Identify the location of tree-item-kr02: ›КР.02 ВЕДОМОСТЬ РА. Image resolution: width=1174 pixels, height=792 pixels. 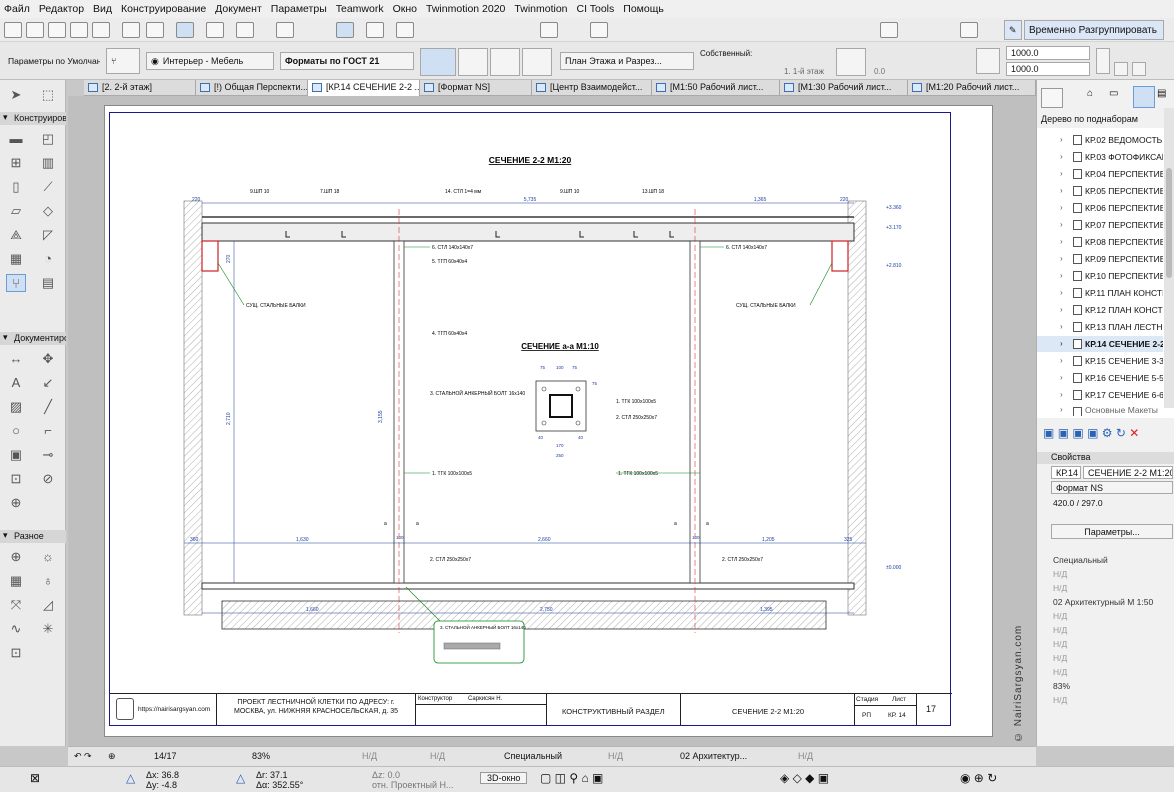
(1100, 140).